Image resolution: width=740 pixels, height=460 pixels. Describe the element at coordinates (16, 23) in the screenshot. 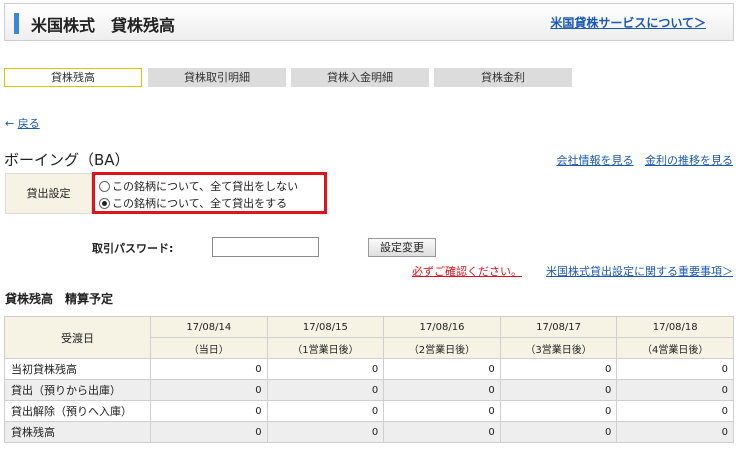

I see `header-accent-bar` at that location.